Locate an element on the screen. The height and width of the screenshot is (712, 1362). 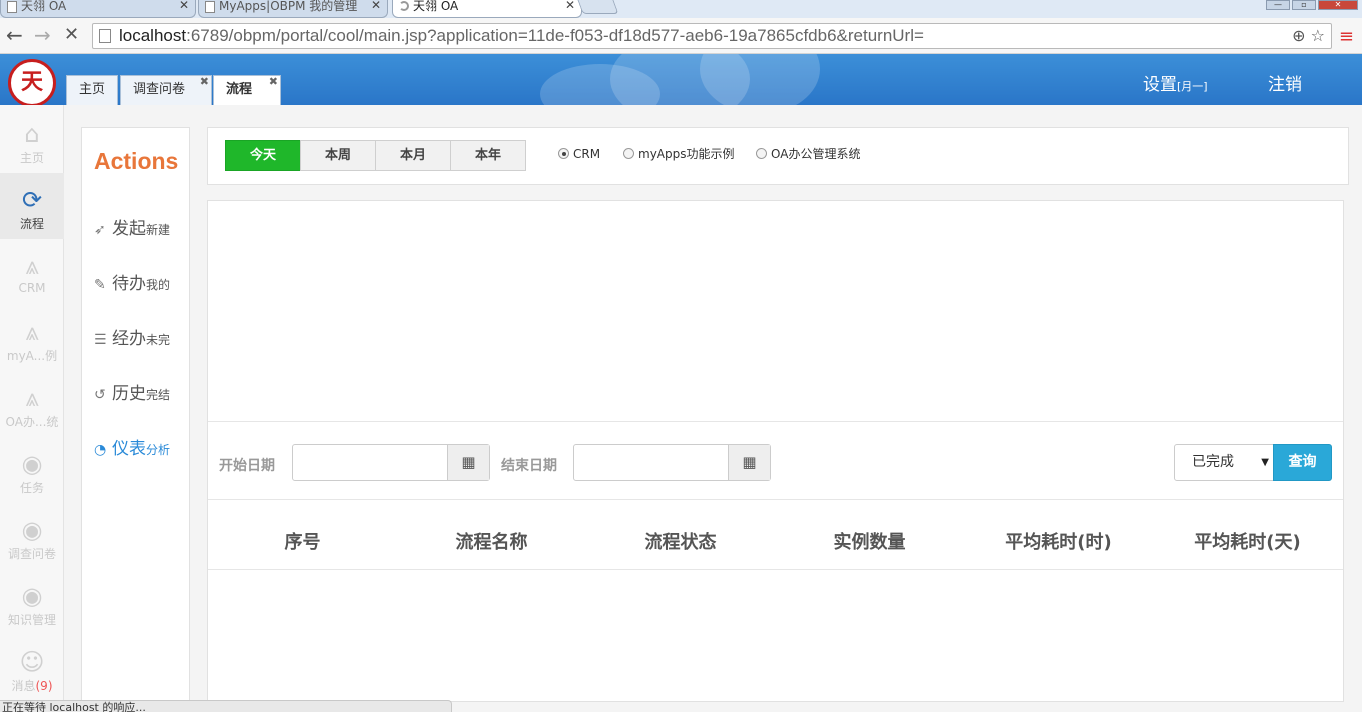
rail-item-message: ☺ 消息(9) is located at coordinates (32, 668).